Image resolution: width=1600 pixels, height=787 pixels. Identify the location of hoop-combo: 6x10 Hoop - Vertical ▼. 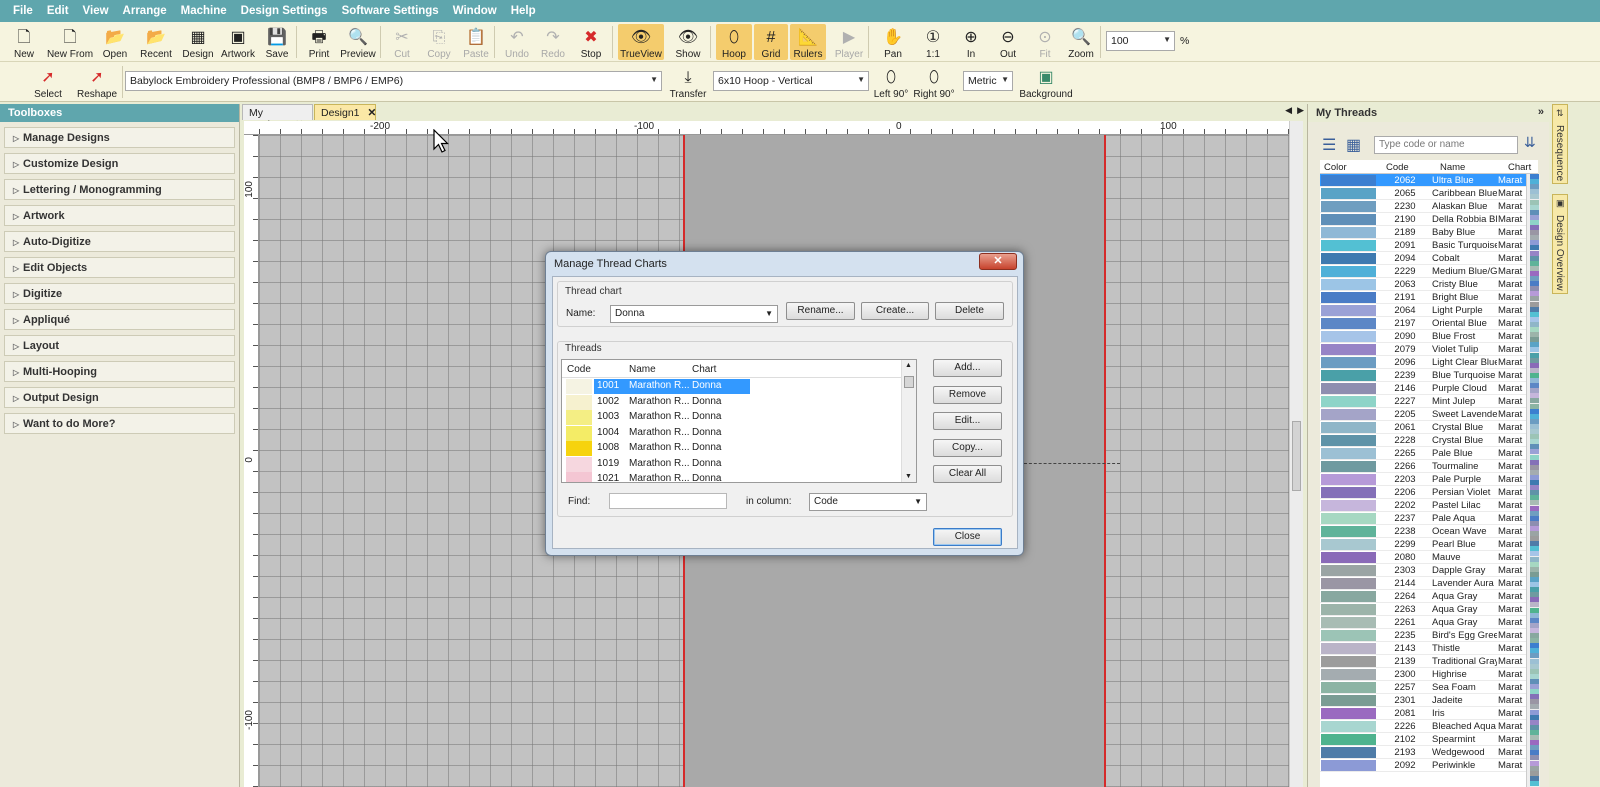
(791, 81).